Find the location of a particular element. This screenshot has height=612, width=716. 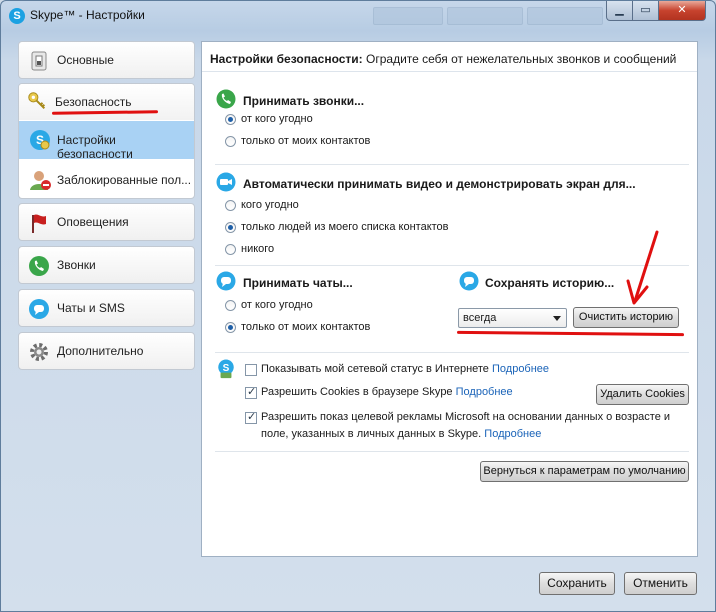

video-camera-icon is located at coordinates (226, 182).